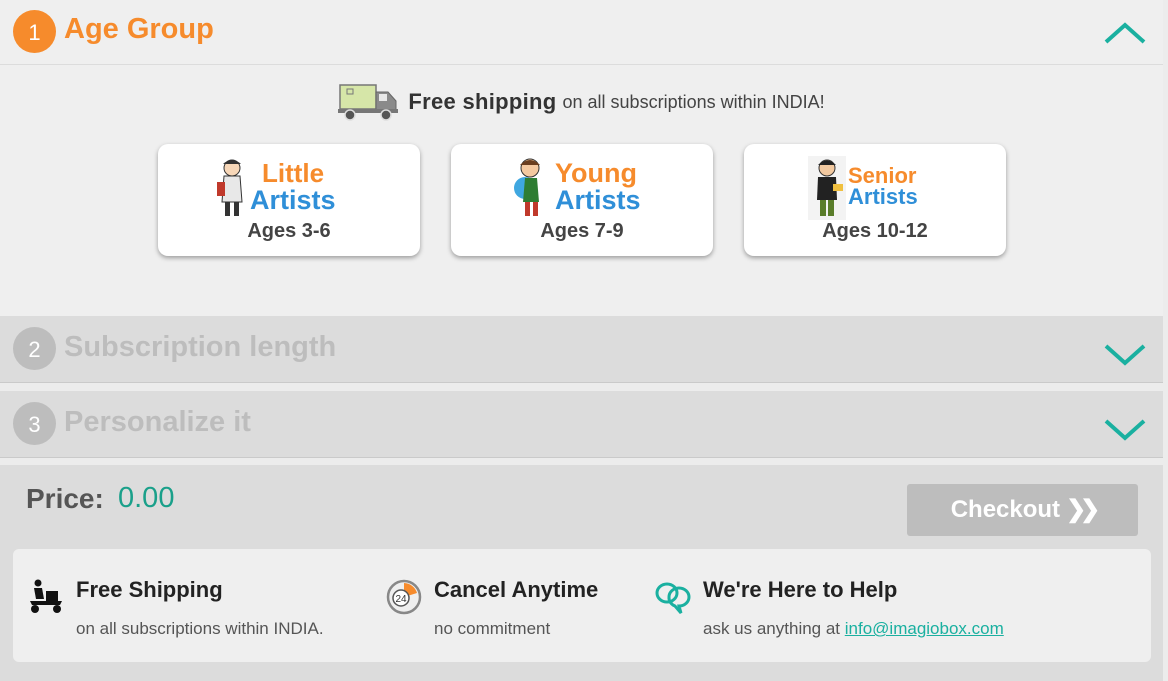 This screenshot has height=681, width=1168. What do you see at coordinates (482, 101) in the screenshot?
I see `shipping-strong-text: Free shipping` at bounding box center [482, 101].